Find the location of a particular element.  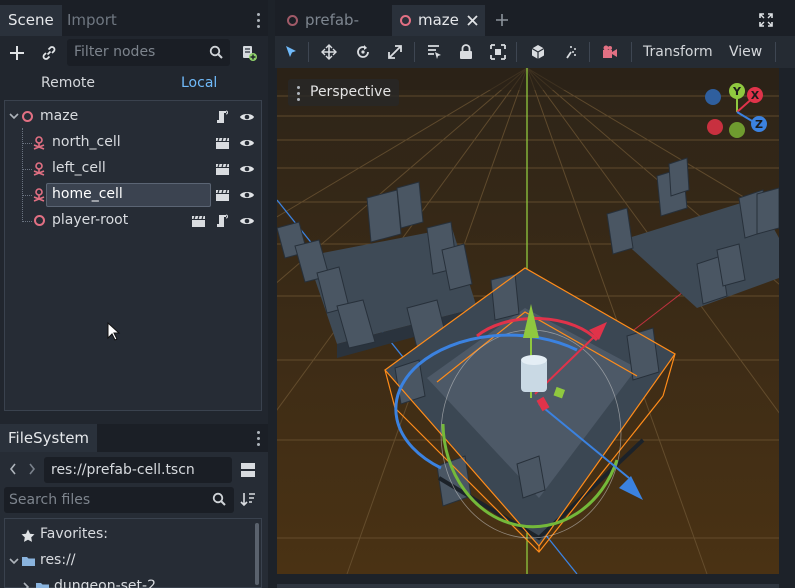

tab-maze: maze is located at coordinates (438, 20).